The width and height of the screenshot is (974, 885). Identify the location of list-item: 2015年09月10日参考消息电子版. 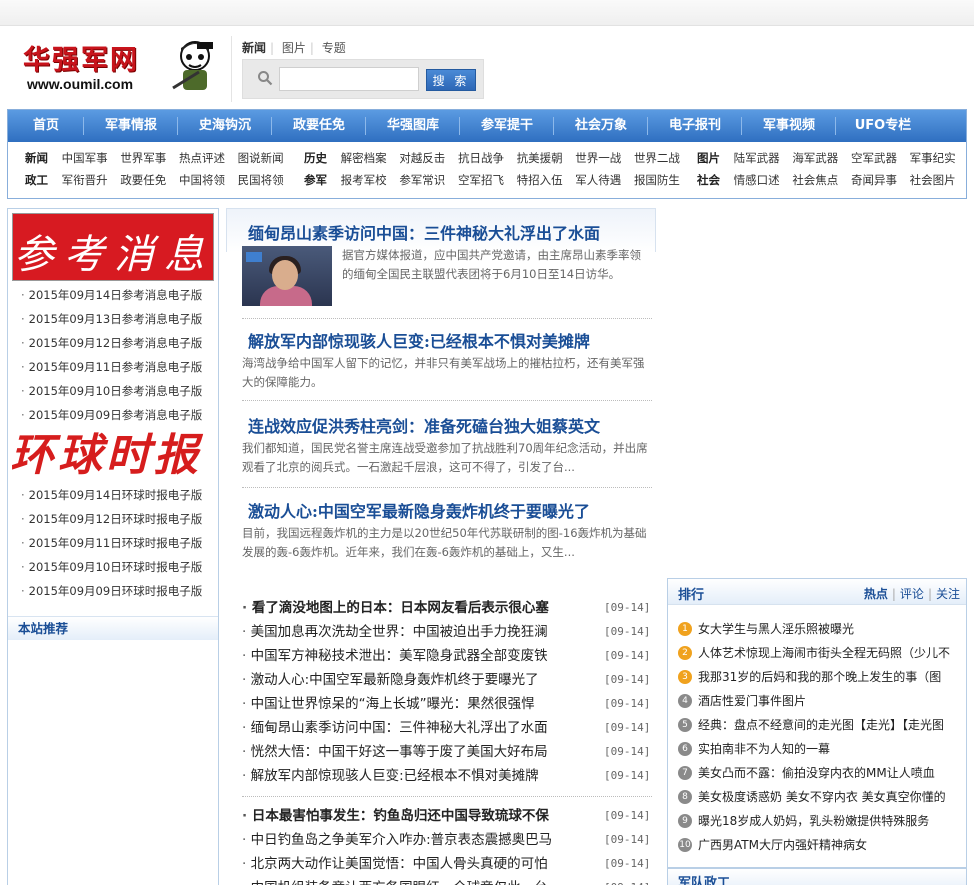
(113, 391).